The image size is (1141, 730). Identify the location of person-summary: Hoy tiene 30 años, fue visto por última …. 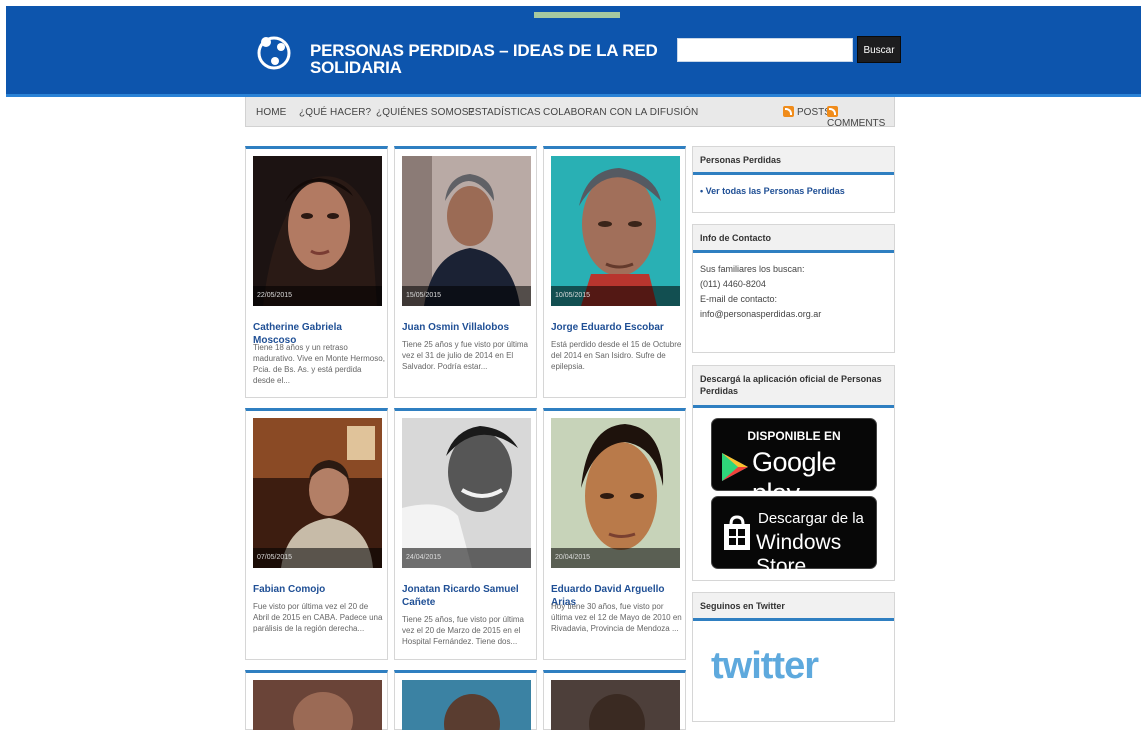
(616, 617).